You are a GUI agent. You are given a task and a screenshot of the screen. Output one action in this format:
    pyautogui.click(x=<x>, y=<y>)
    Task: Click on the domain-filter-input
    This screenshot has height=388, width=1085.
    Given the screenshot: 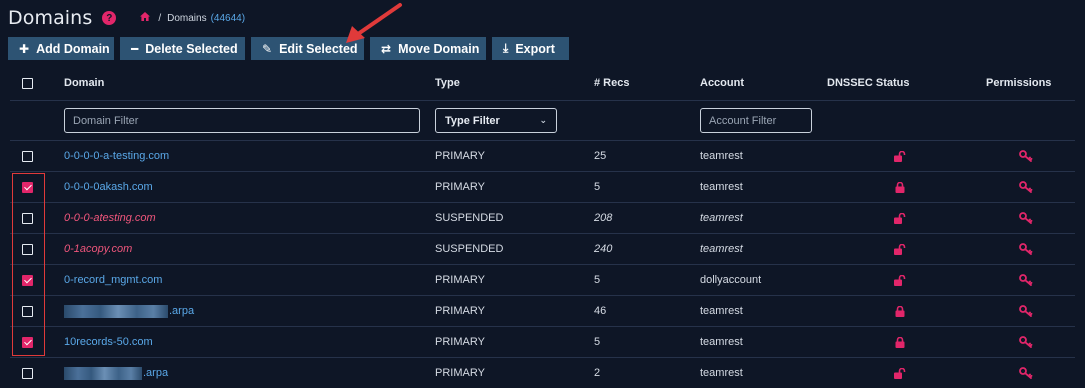 What is the action you would take?
    pyautogui.click(x=242, y=120)
    